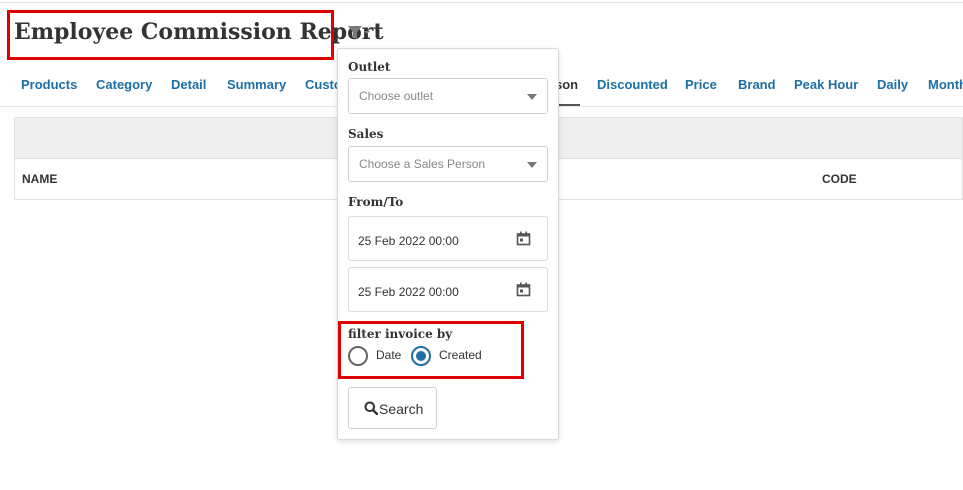  Describe the element at coordinates (400, 334) in the screenshot. I see `filter-invoice-label: filter invoice by` at that location.